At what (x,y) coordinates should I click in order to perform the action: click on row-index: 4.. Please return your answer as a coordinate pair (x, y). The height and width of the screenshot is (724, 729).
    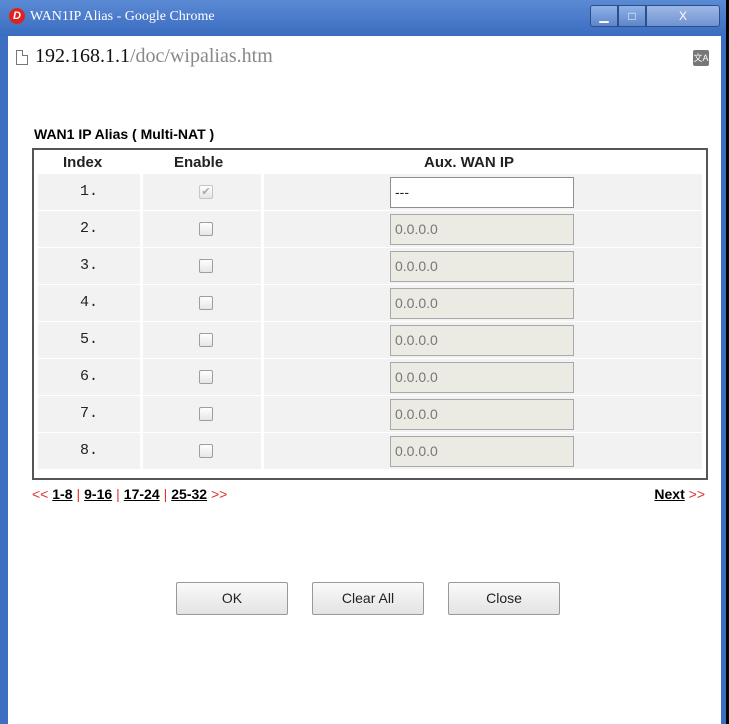
    Looking at the image, I should click on (88, 302).